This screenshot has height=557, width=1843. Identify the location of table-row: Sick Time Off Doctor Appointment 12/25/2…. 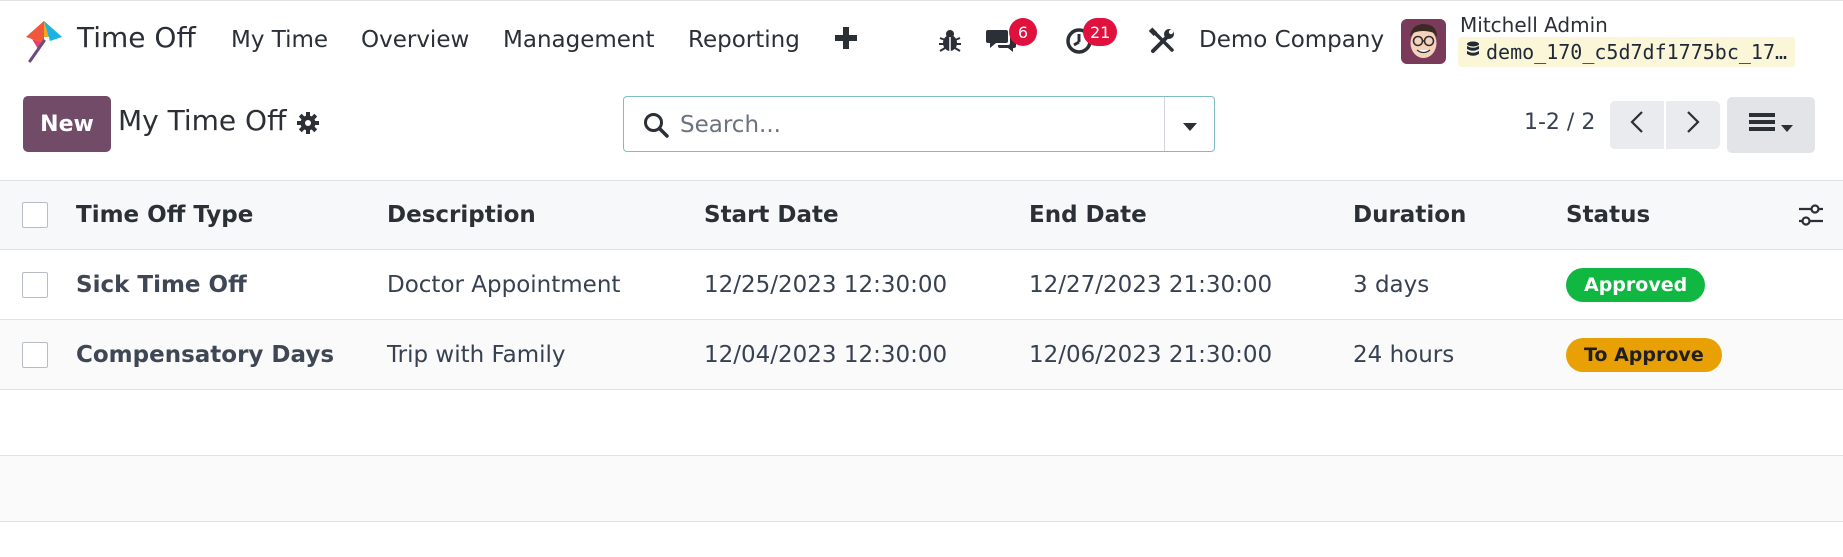
(921, 285).